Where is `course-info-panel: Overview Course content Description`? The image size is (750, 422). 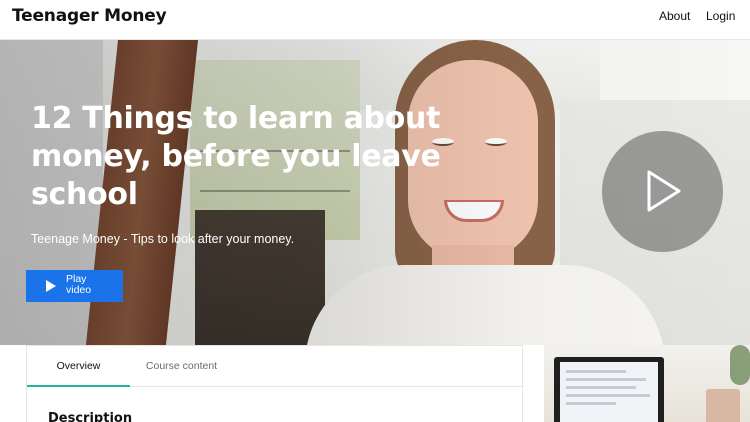 course-info-panel: Overview Course content Description is located at coordinates (275, 383).